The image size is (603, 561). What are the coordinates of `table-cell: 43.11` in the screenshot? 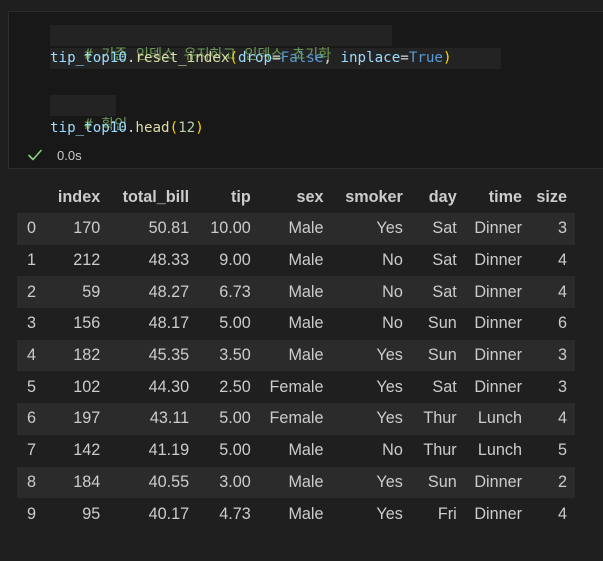 It's located at (153, 419).